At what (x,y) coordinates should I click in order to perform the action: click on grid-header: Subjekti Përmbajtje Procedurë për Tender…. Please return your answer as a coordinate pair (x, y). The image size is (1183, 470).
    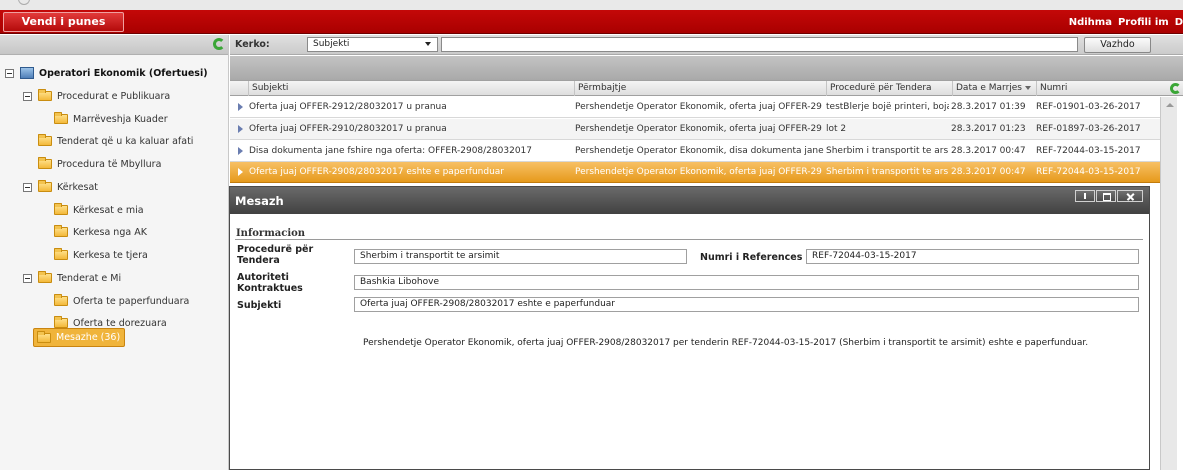
    Looking at the image, I should click on (706, 88).